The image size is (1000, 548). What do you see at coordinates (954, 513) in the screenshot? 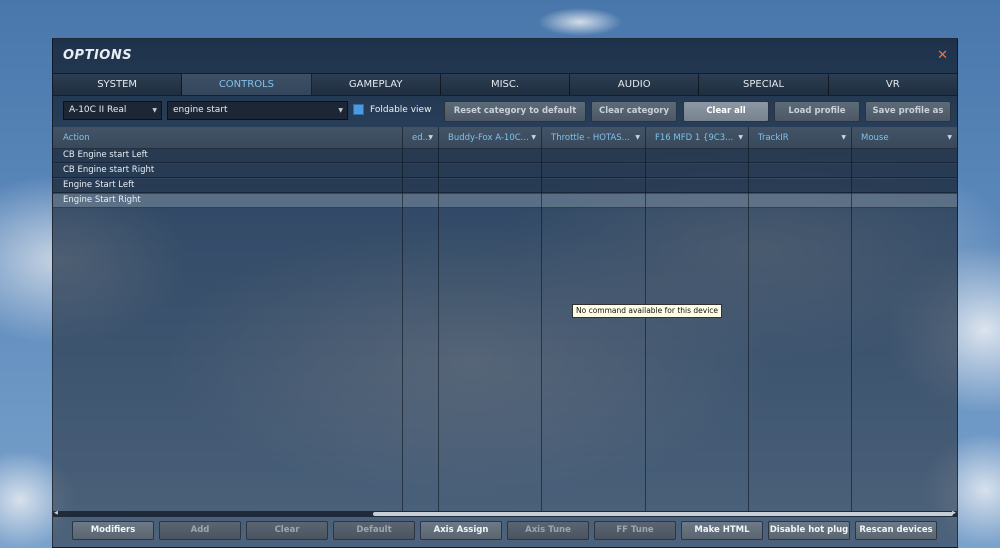
I see `scroll-right-icon: ▶` at bounding box center [954, 513].